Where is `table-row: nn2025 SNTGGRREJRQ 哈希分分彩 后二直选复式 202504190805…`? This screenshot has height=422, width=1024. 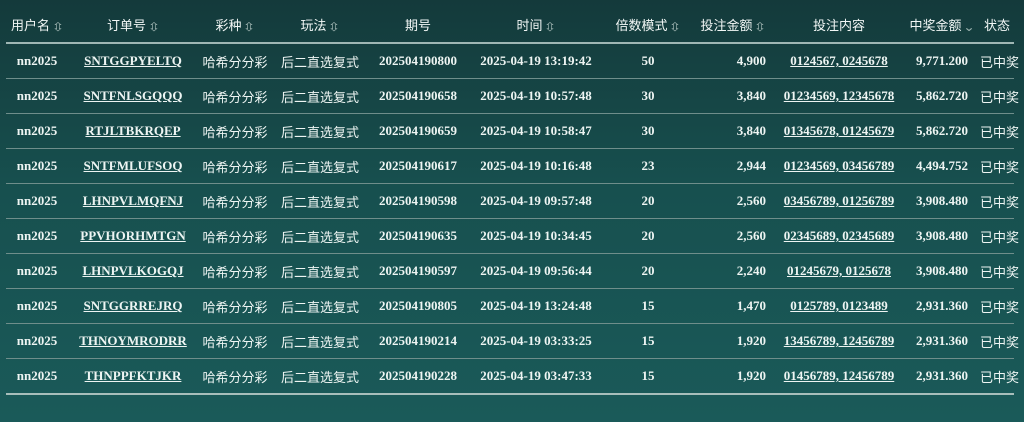
table-row: nn2025 SNTGGRREJRQ 哈希分分彩 后二直选复式 202504190805… is located at coordinates (512, 306).